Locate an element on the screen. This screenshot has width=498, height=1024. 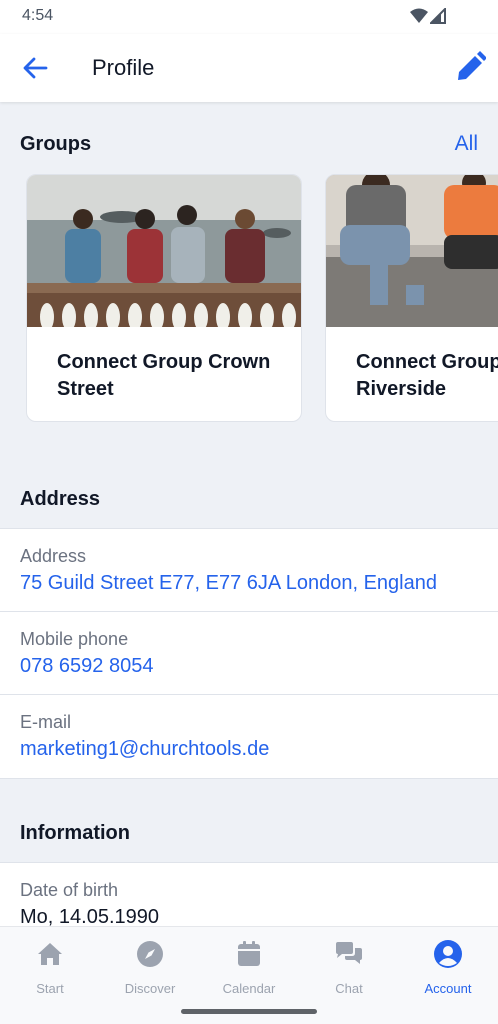
home-indicator is located at coordinates (249, 1011).